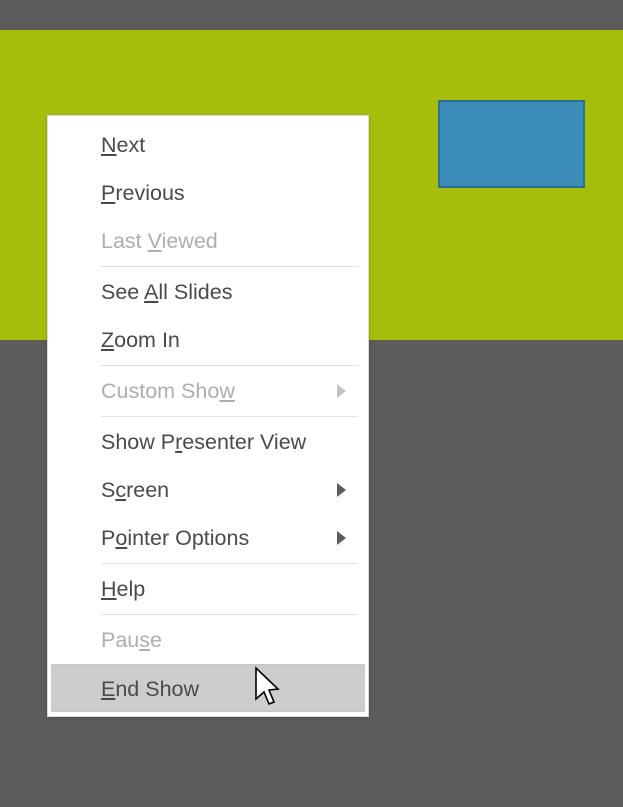 The height and width of the screenshot is (807, 623). Describe the element at coordinates (109, 145) in the screenshot. I see `menu-item-accelerator: N` at that location.